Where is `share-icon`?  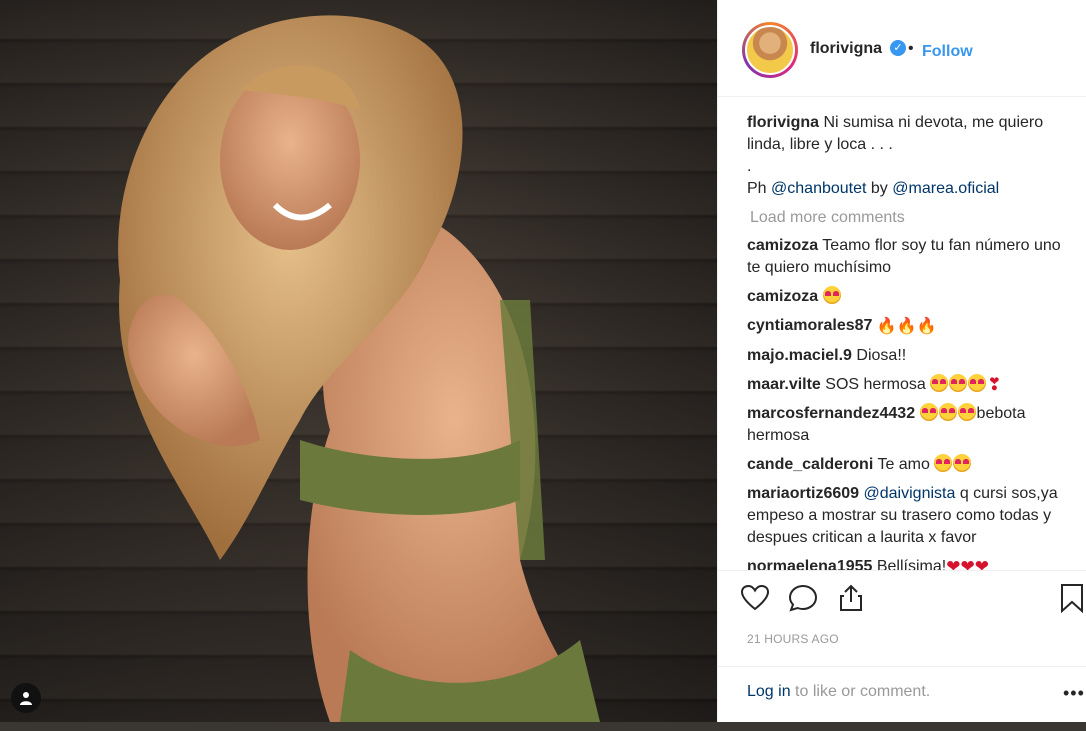
share-icon is located at coordinates (851, 598).